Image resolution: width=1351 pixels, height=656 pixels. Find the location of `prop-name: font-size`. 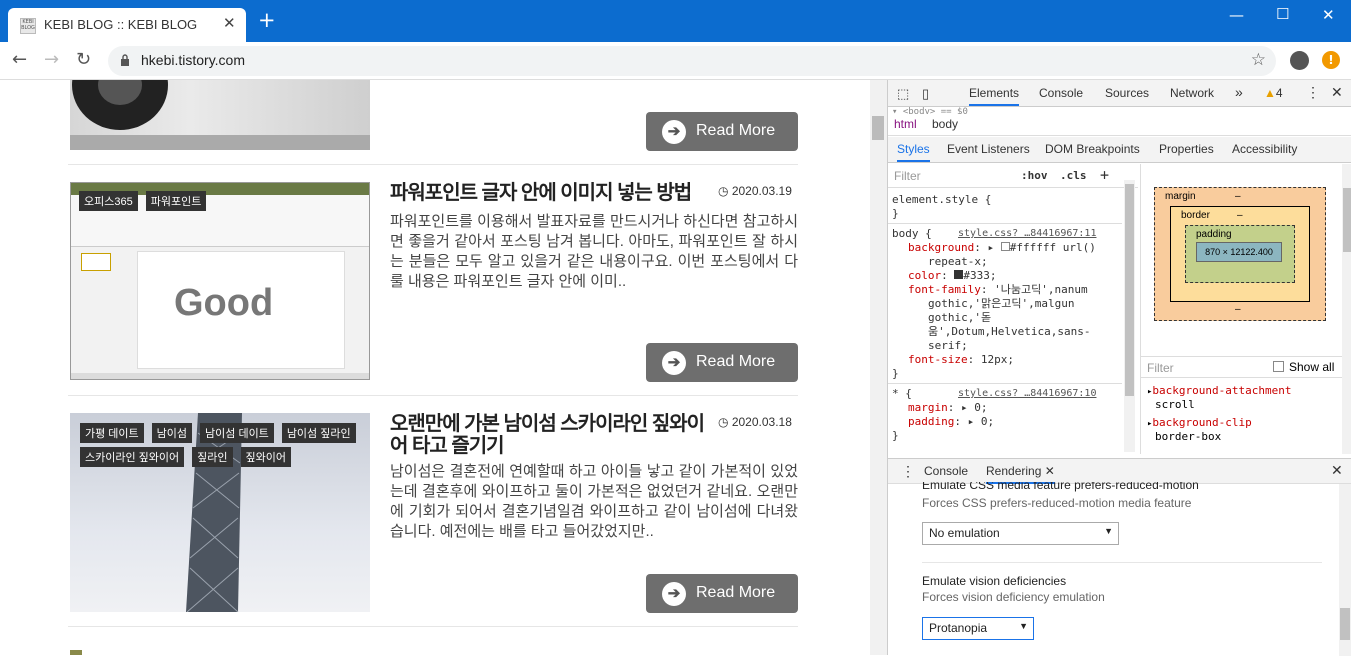

prop-name: font-size is located at coordinates (938, 359).